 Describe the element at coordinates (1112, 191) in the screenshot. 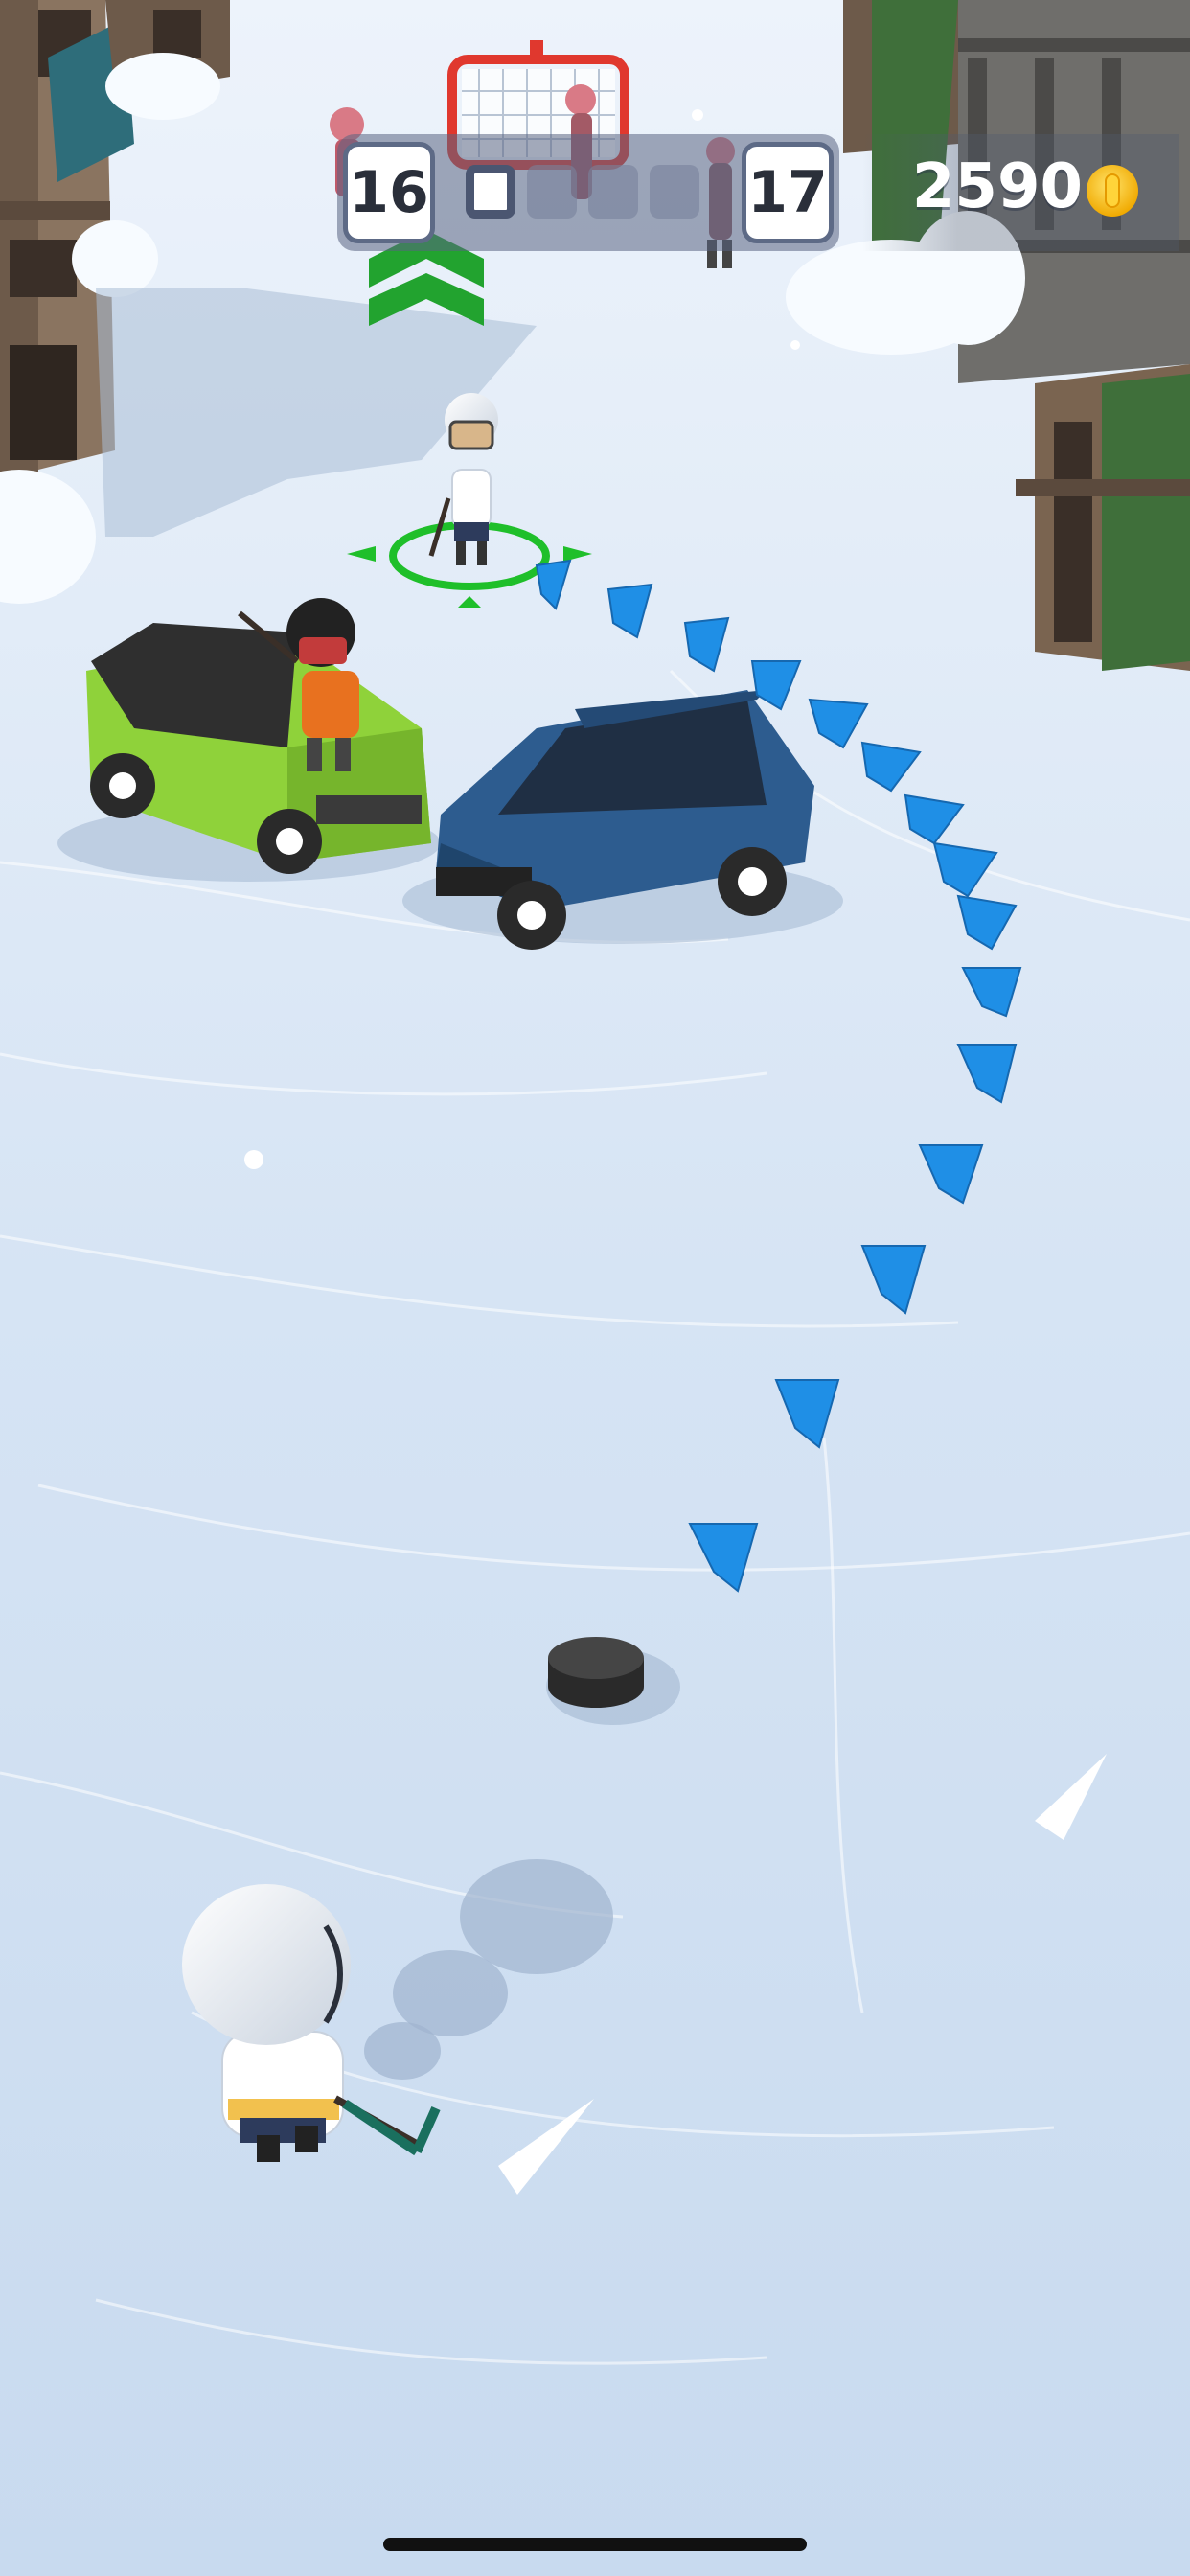

I see `coin-icon` at that location.